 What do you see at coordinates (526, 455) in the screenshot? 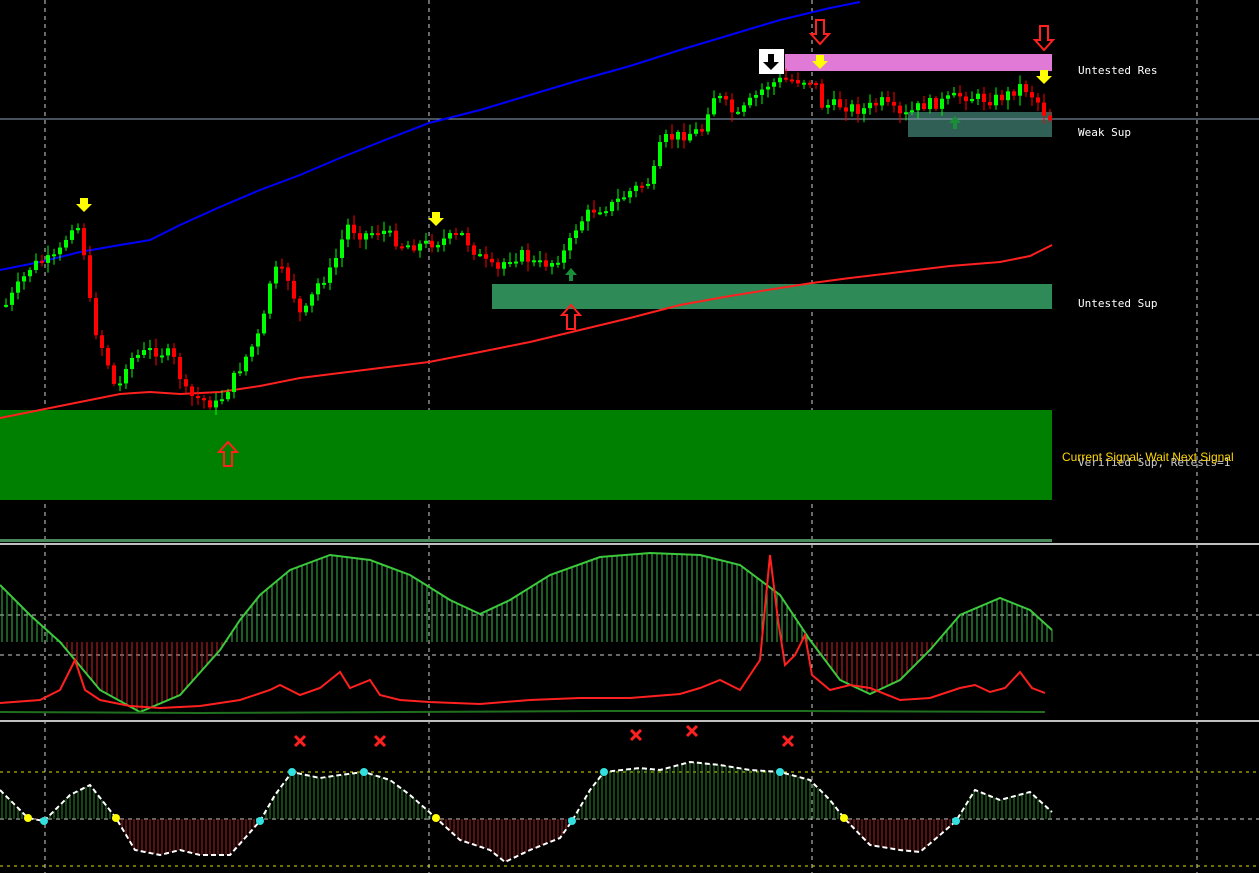
I see `verified-support-zone` at bounding box center [526, 455].